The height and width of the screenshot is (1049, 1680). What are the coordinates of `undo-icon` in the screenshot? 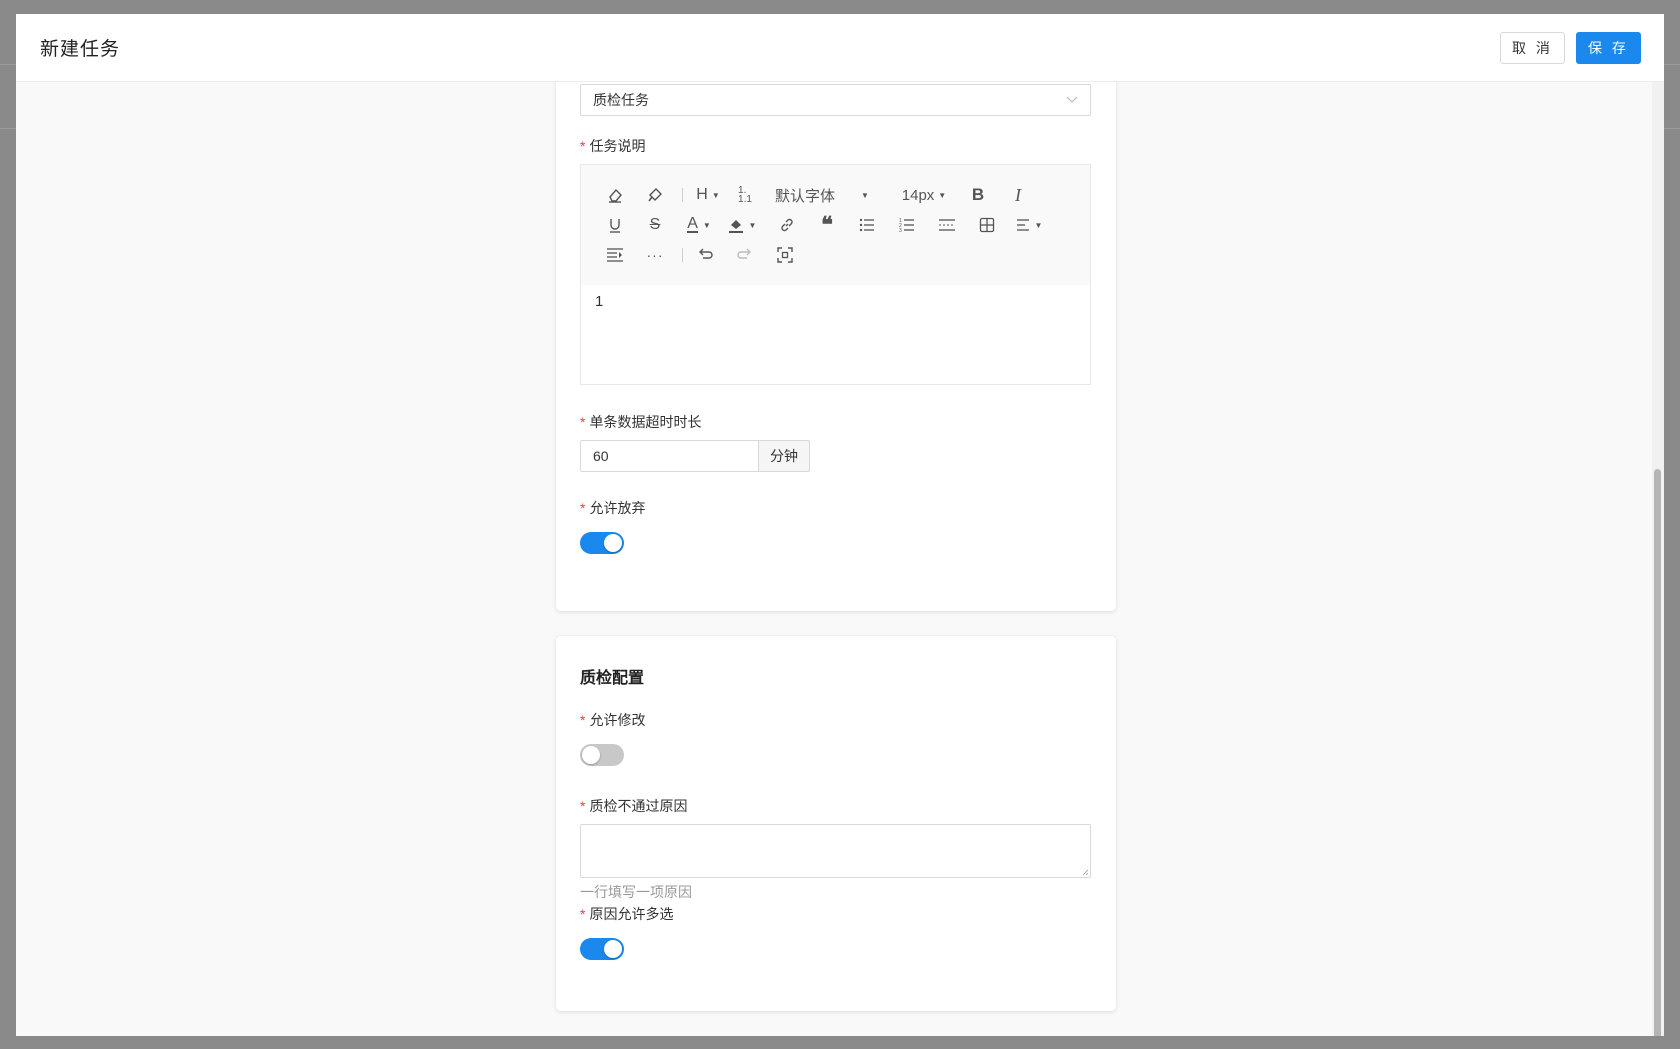 It's located at (705, 255).